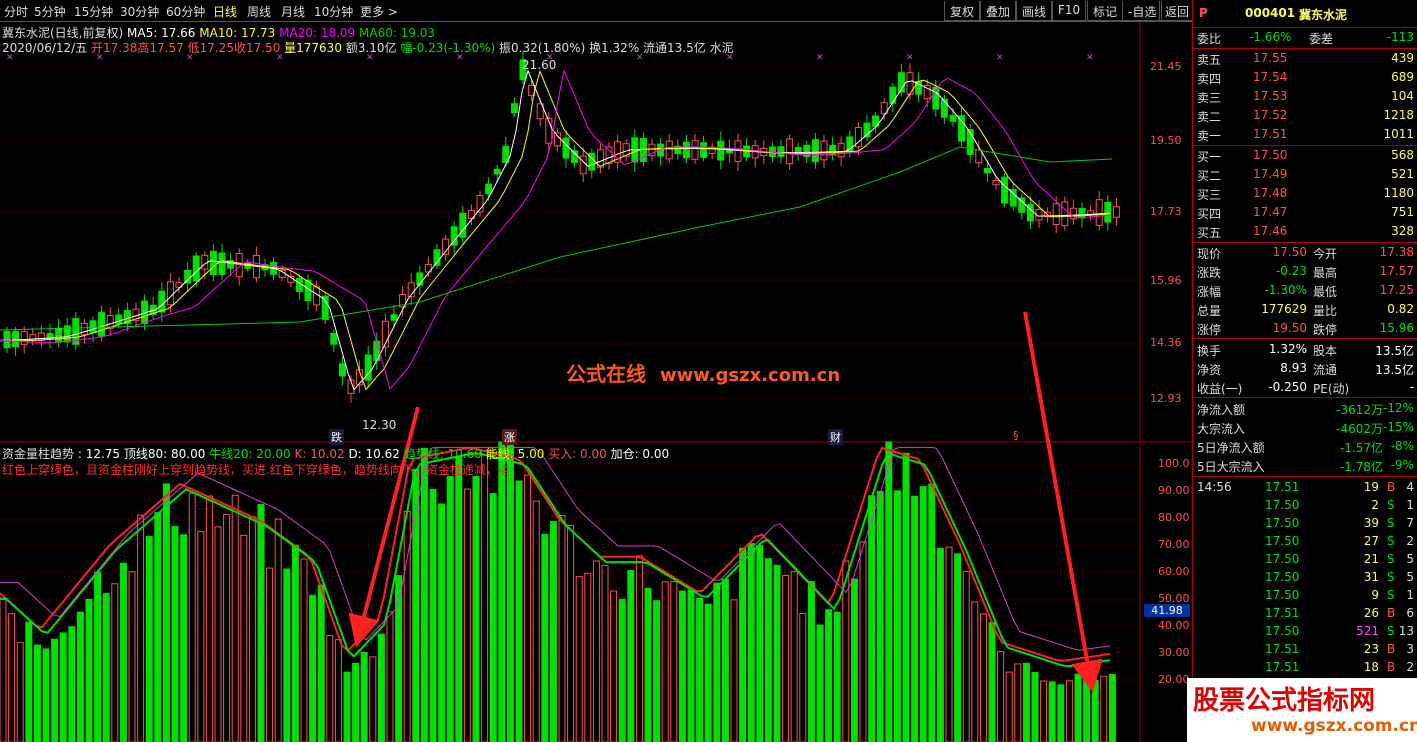 The height and width of the screenshot is (742, 1417). Describe the element at coordinates (962, 11) in the screenshot. I see `fuquan-button: 复权` at that location.